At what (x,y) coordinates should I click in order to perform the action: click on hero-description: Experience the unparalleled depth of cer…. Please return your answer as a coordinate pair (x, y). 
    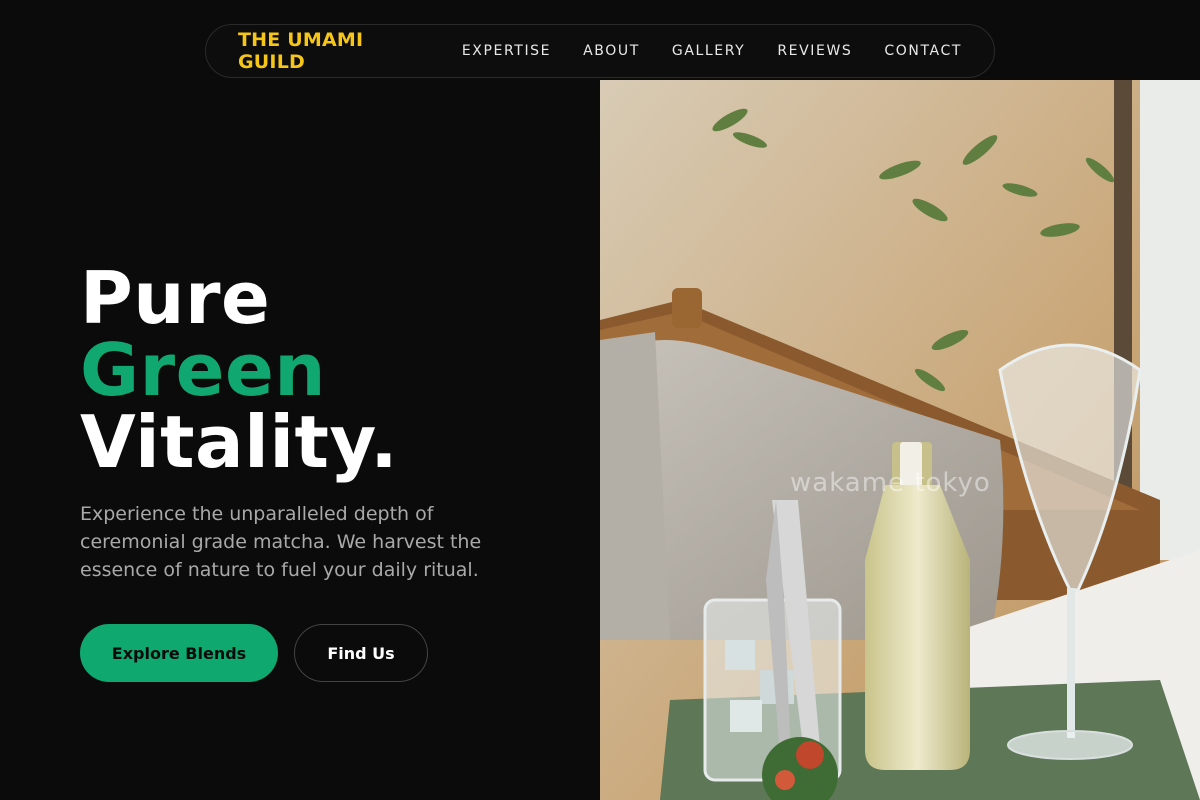
    Looking at the image, I should click on (281, 542).